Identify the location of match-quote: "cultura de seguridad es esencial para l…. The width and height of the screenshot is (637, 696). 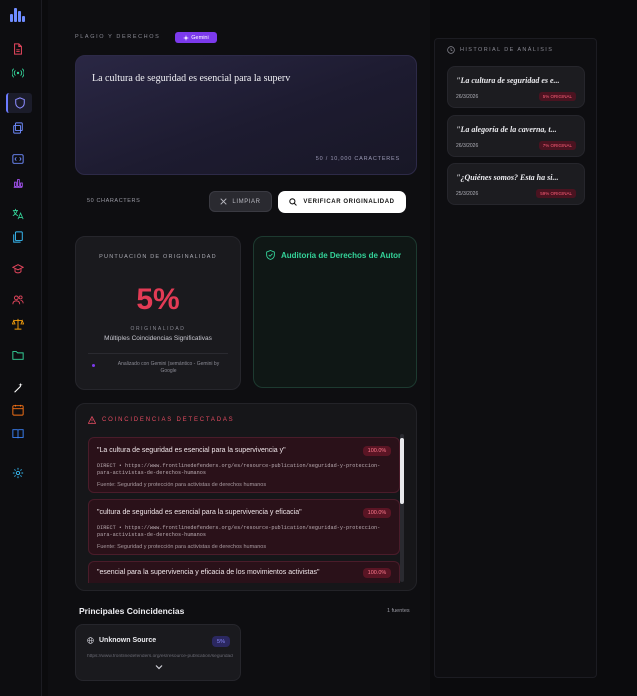
(199, 512).